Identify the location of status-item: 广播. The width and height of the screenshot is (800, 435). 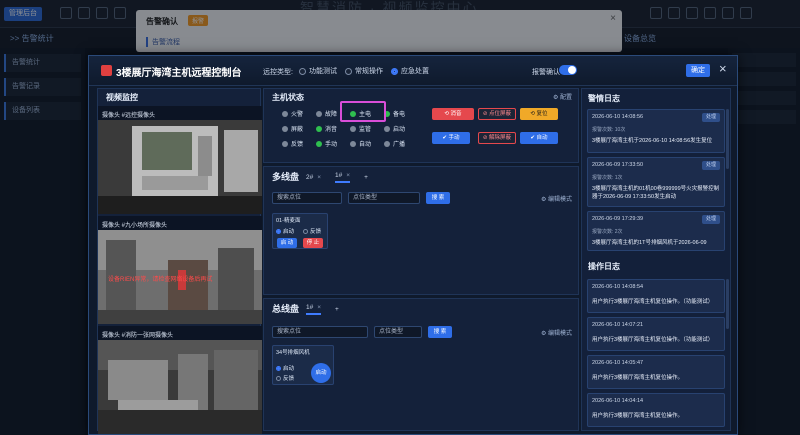
(399, 143).